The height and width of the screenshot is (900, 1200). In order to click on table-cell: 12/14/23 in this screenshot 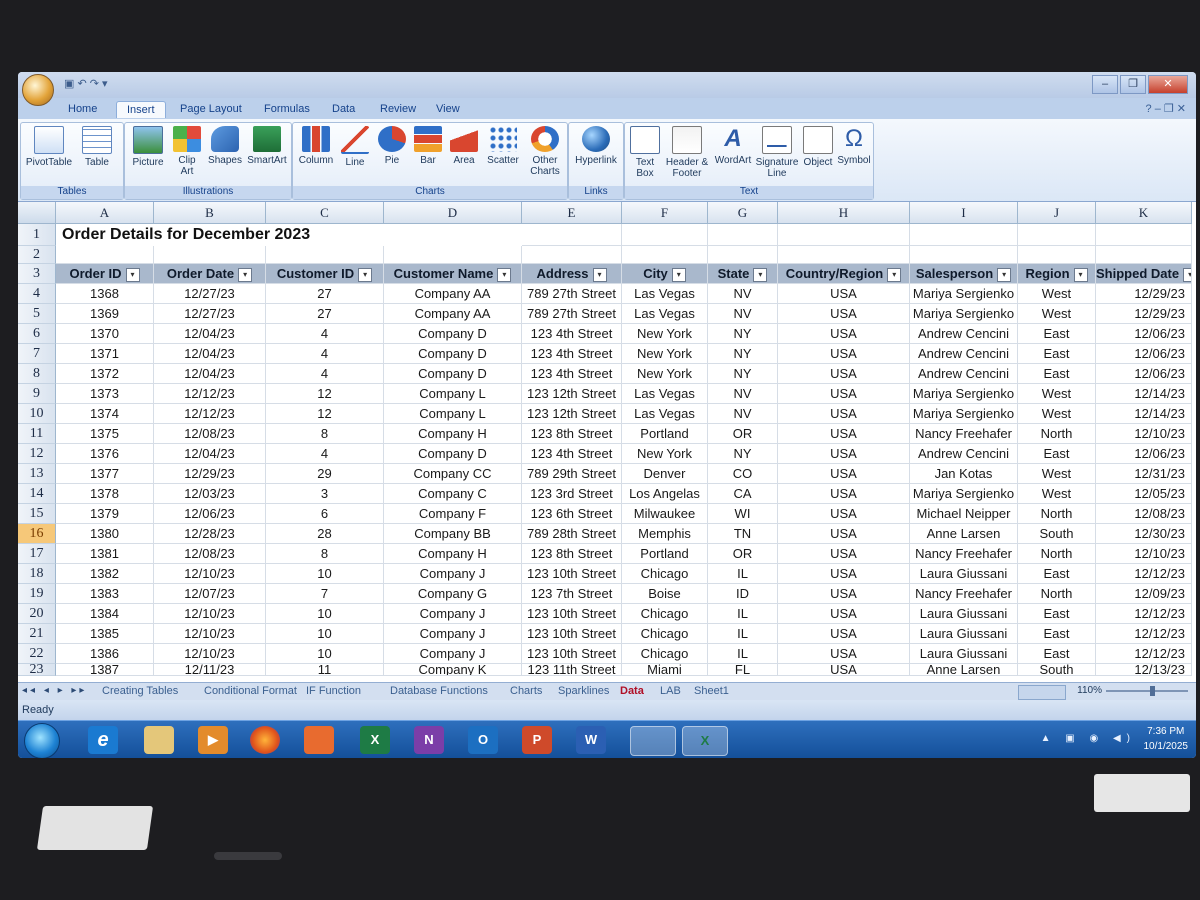, I will do `click(1144, 414)`.